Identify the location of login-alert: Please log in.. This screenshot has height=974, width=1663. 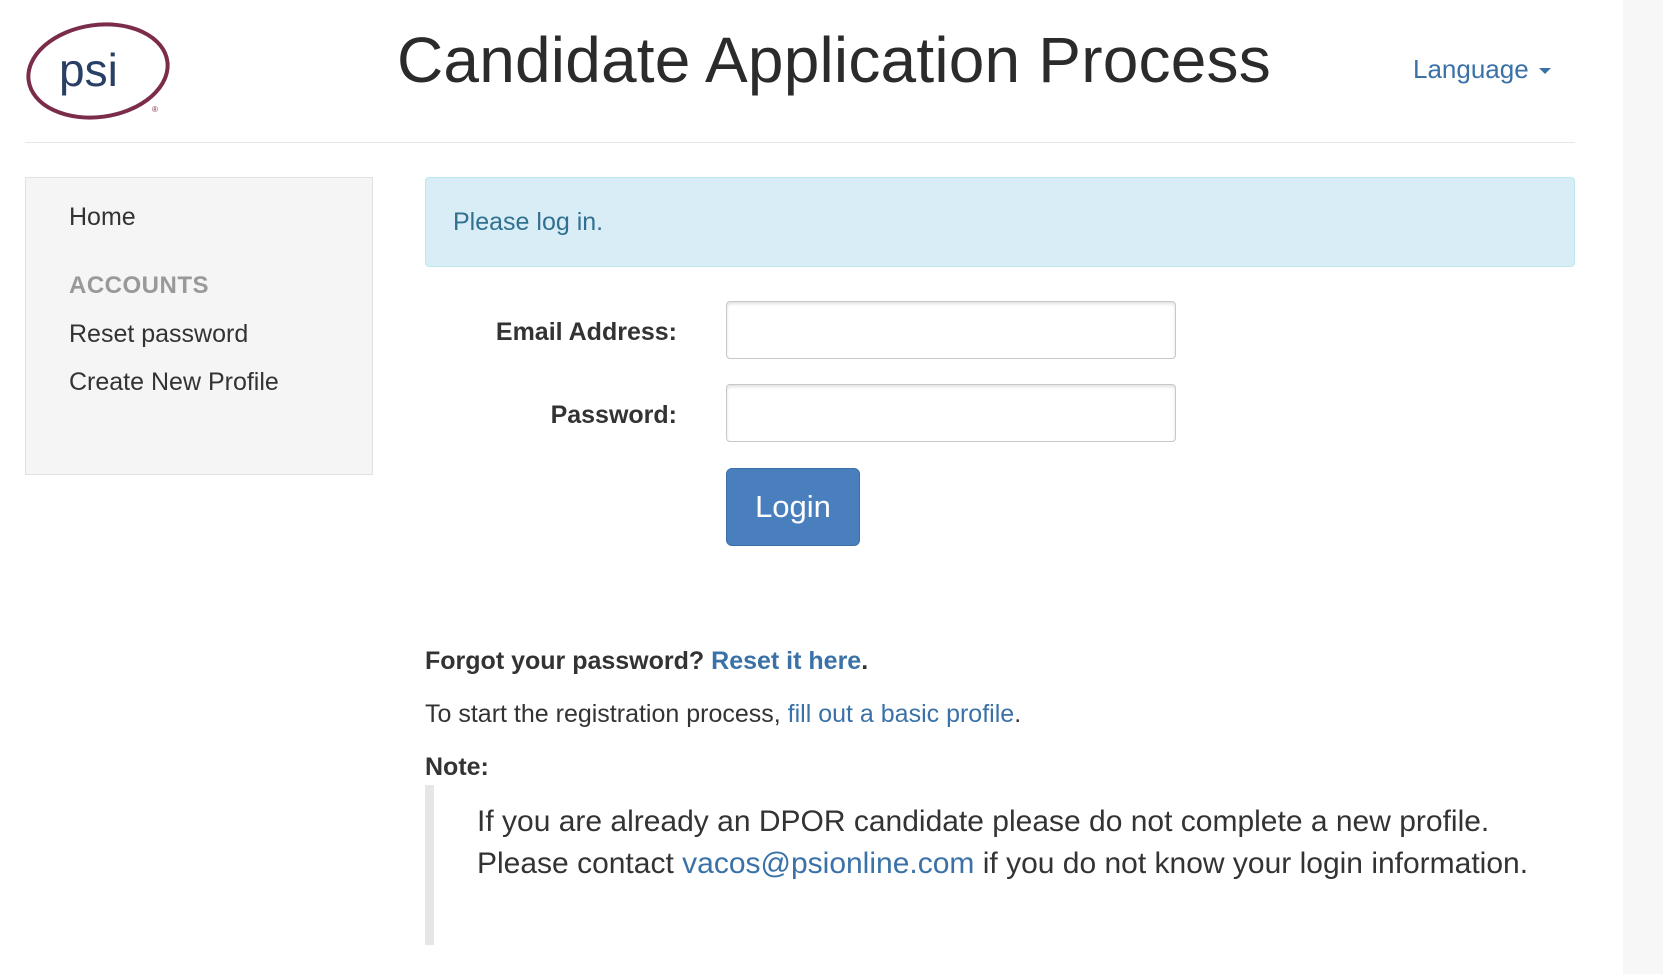
(1000, 222).